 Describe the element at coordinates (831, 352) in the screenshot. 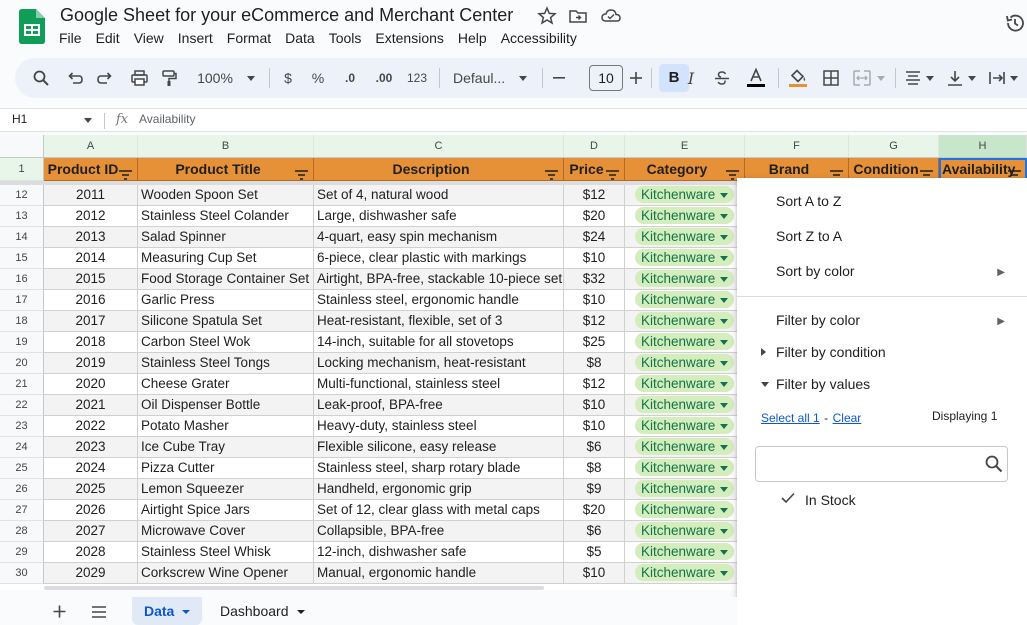

I see `filter-by-condition-option: Filter by condition` at that location.